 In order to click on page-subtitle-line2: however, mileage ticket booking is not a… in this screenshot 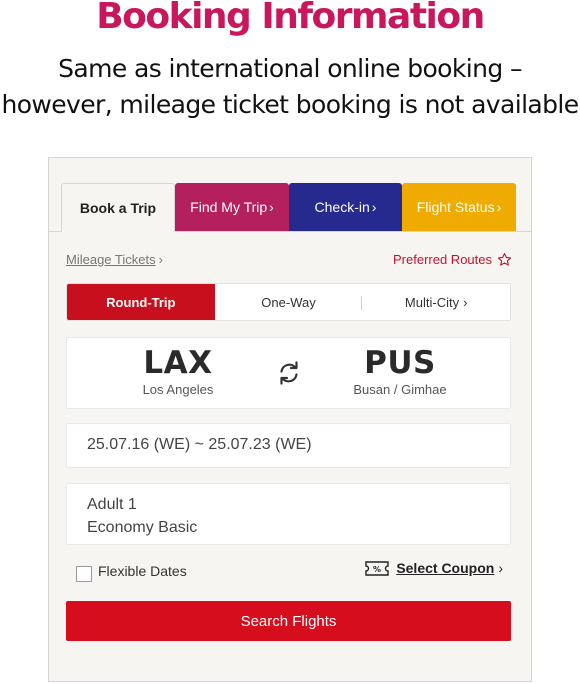, I will do `click(290, 104)`.